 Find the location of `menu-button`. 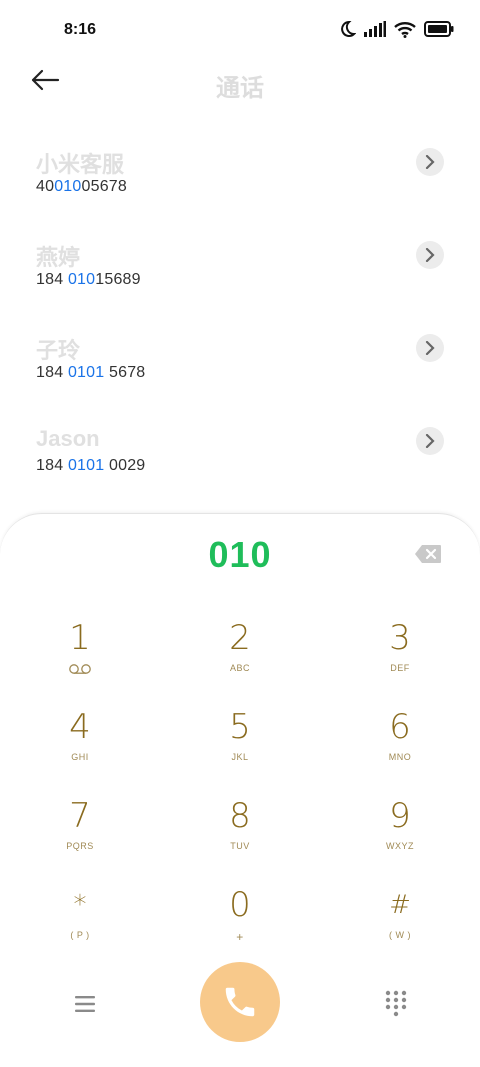

menu-button is located at coordinates (85, 1004).